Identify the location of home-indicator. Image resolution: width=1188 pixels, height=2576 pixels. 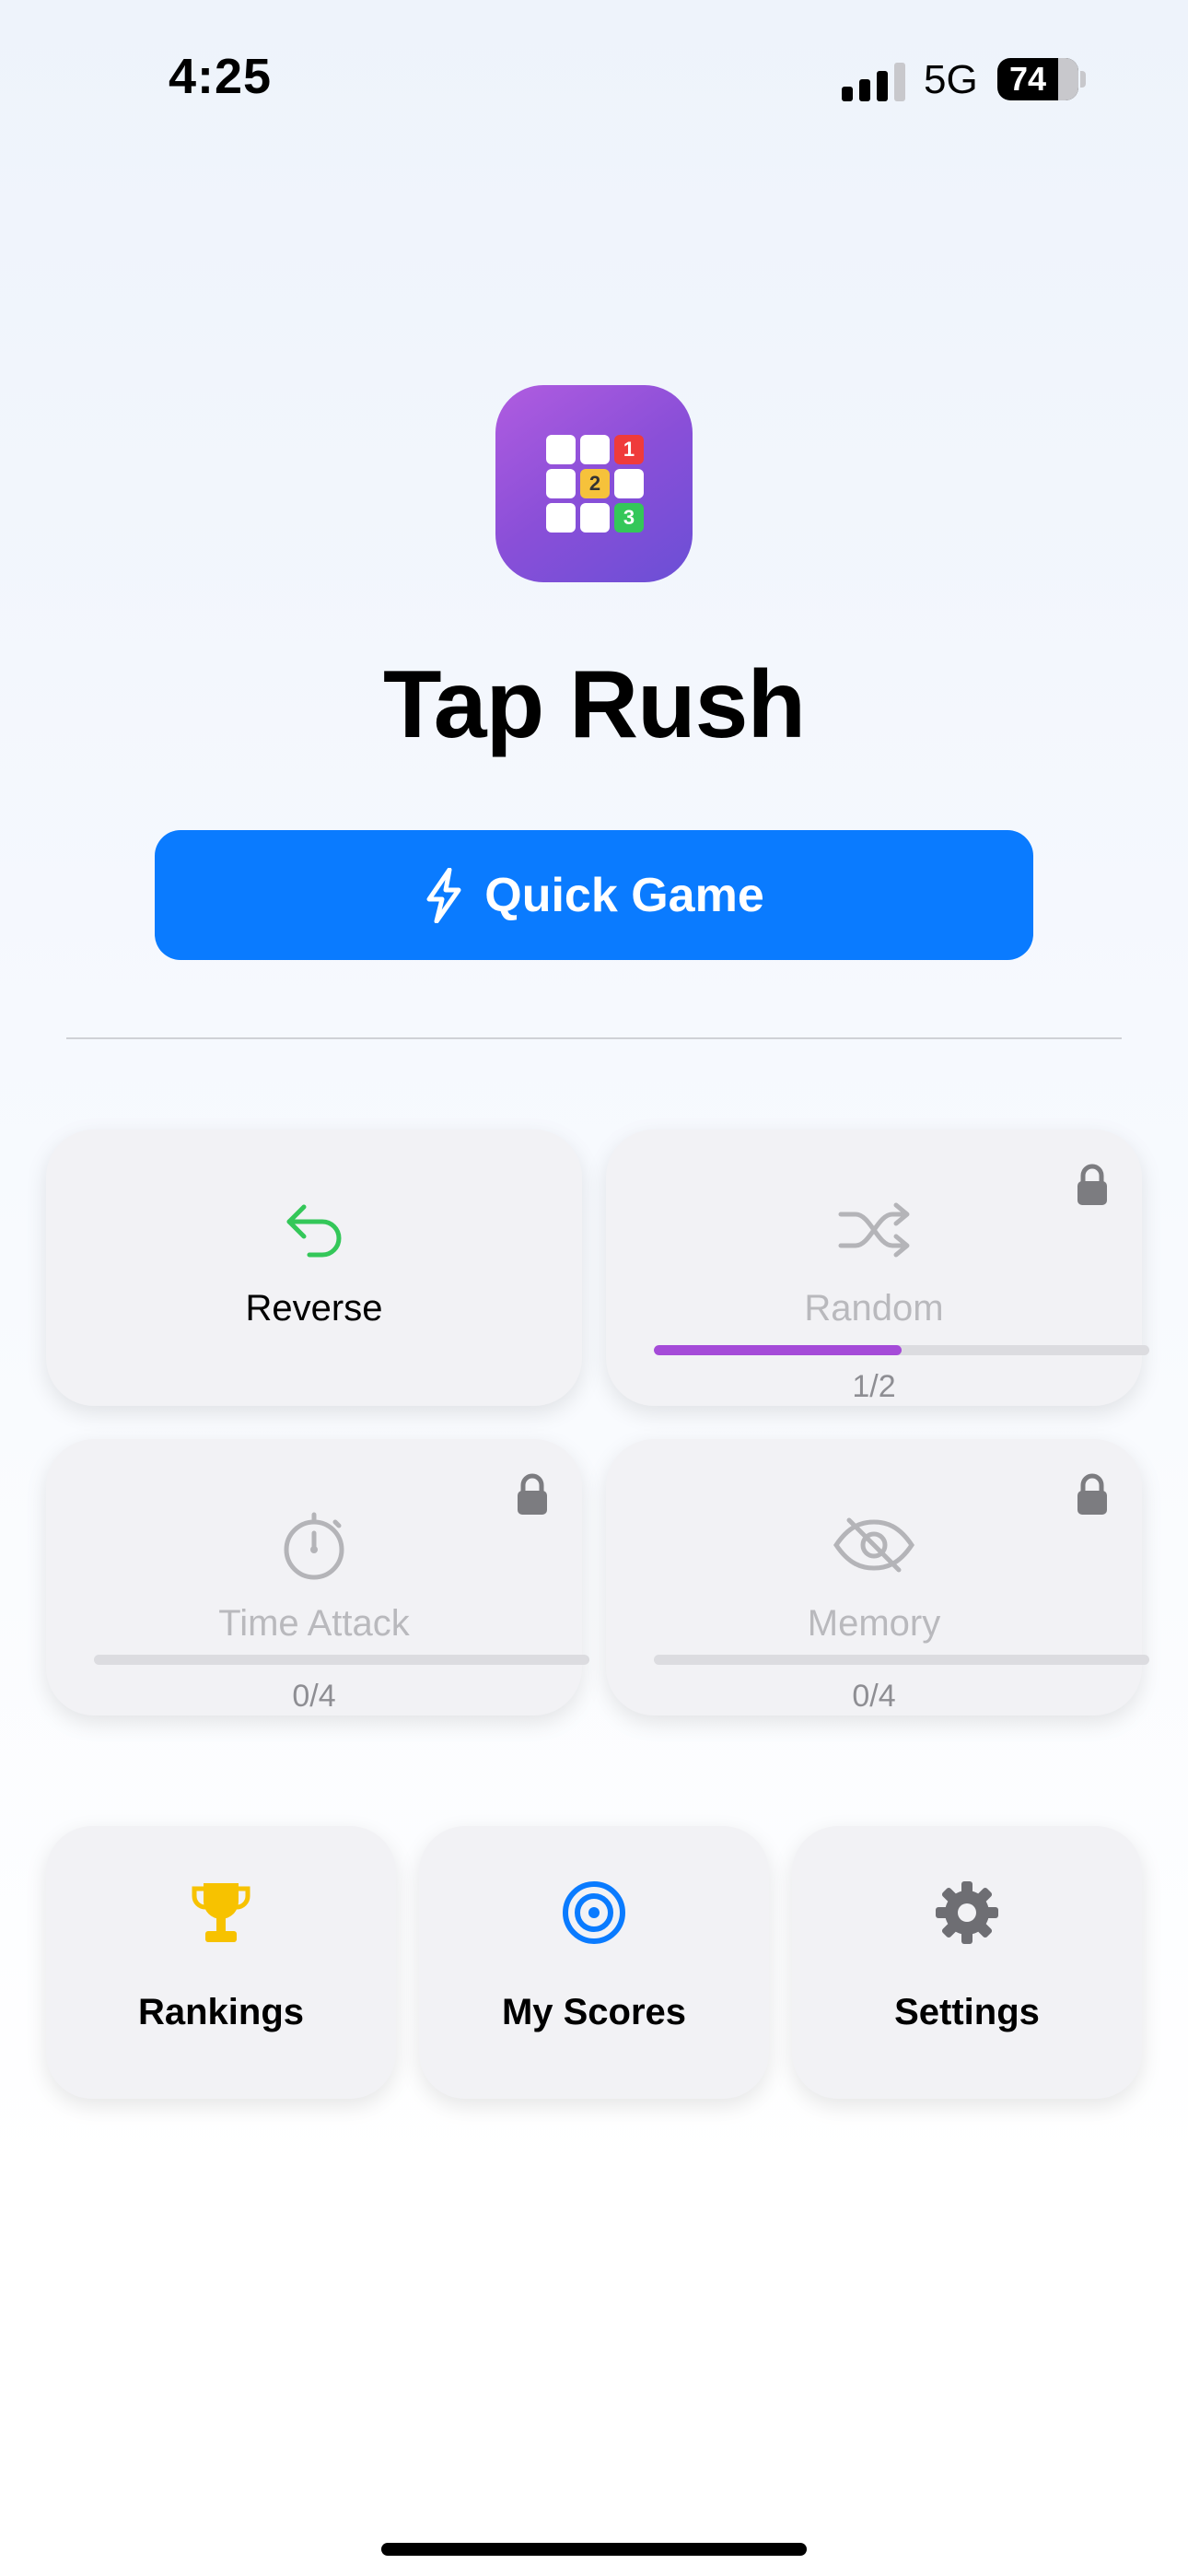
(594, 2549).